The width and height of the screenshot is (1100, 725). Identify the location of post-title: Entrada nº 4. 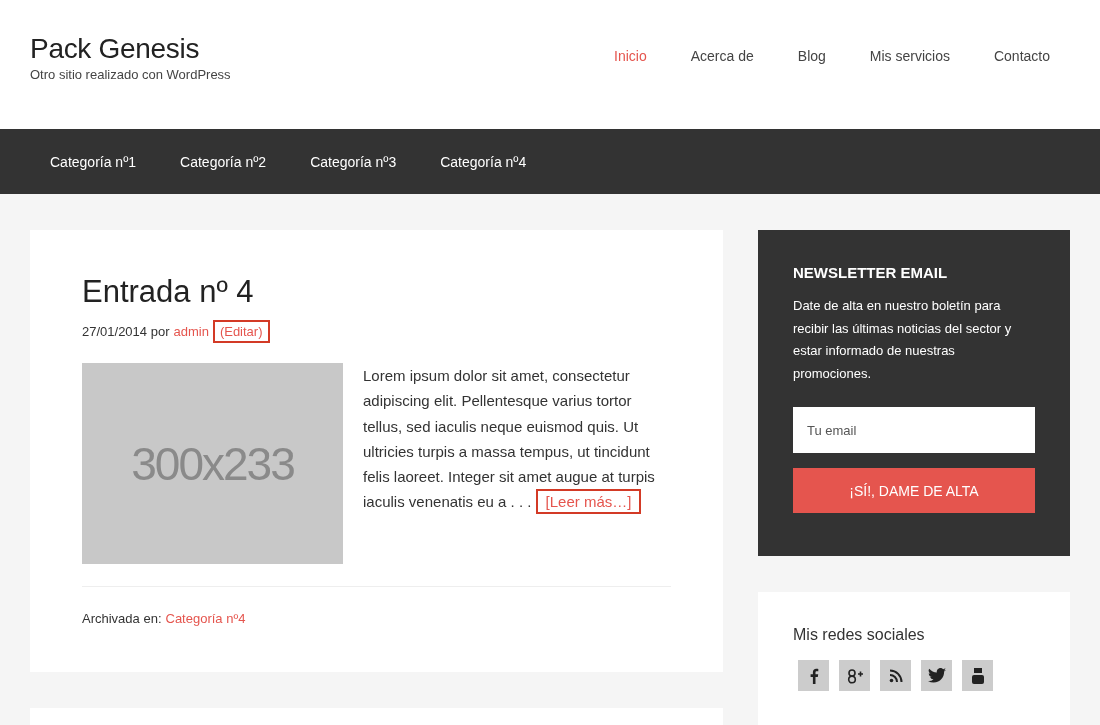
(376, 292).